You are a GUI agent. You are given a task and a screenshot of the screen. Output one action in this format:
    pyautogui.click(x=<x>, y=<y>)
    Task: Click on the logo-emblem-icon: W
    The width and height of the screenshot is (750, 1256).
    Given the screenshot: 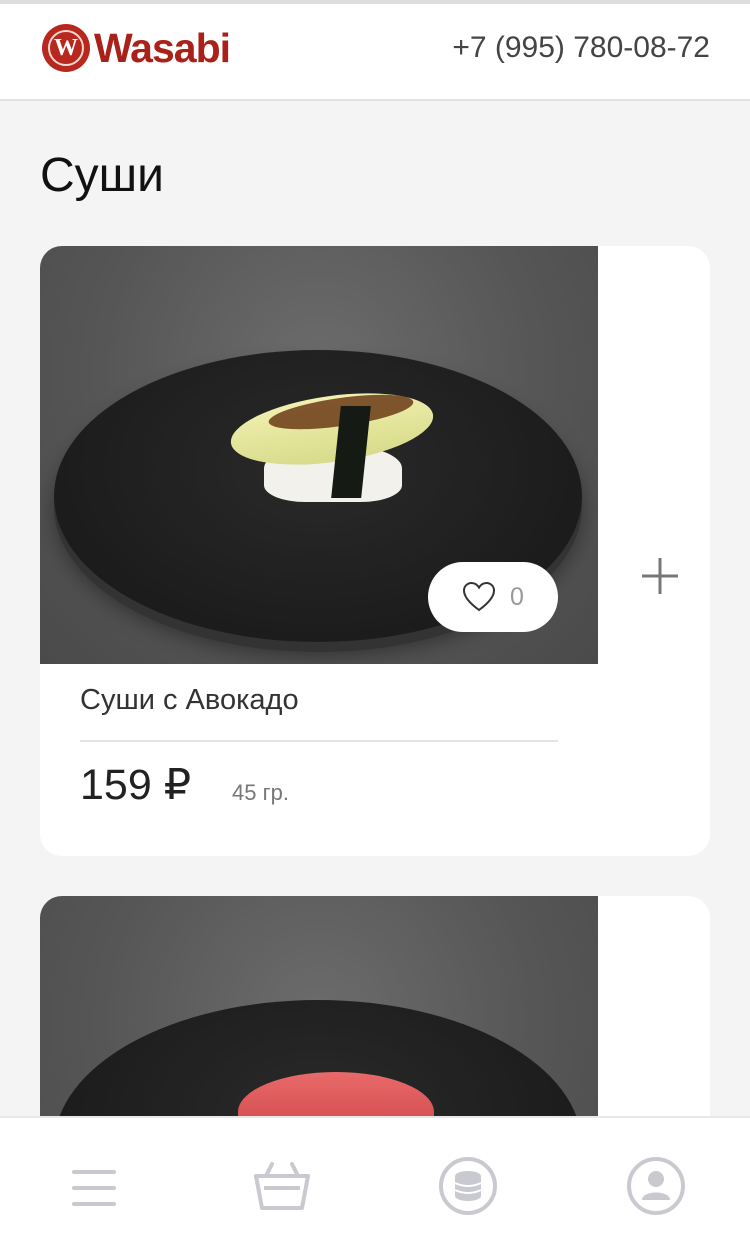 What is the action you would take?
    pyautogui.click(x=66, y=48)
    